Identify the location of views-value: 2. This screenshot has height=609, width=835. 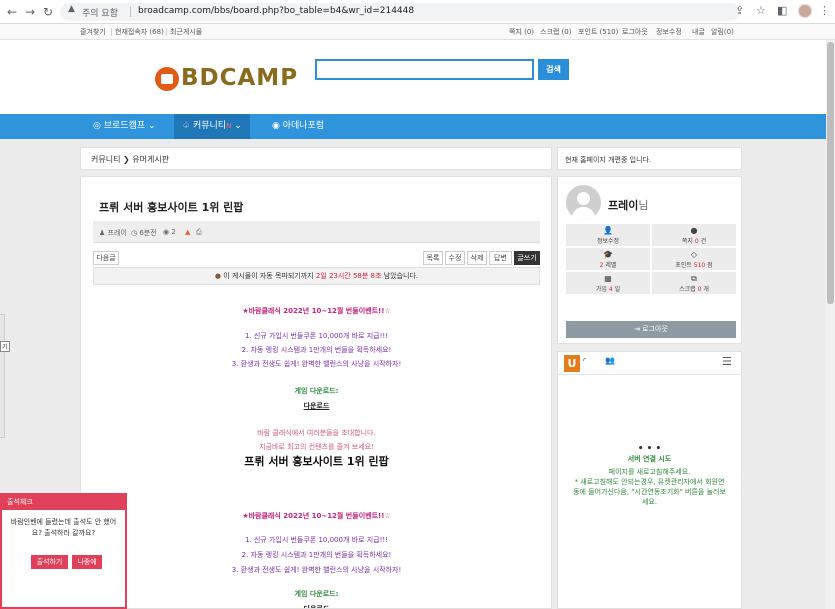
(173, 232).